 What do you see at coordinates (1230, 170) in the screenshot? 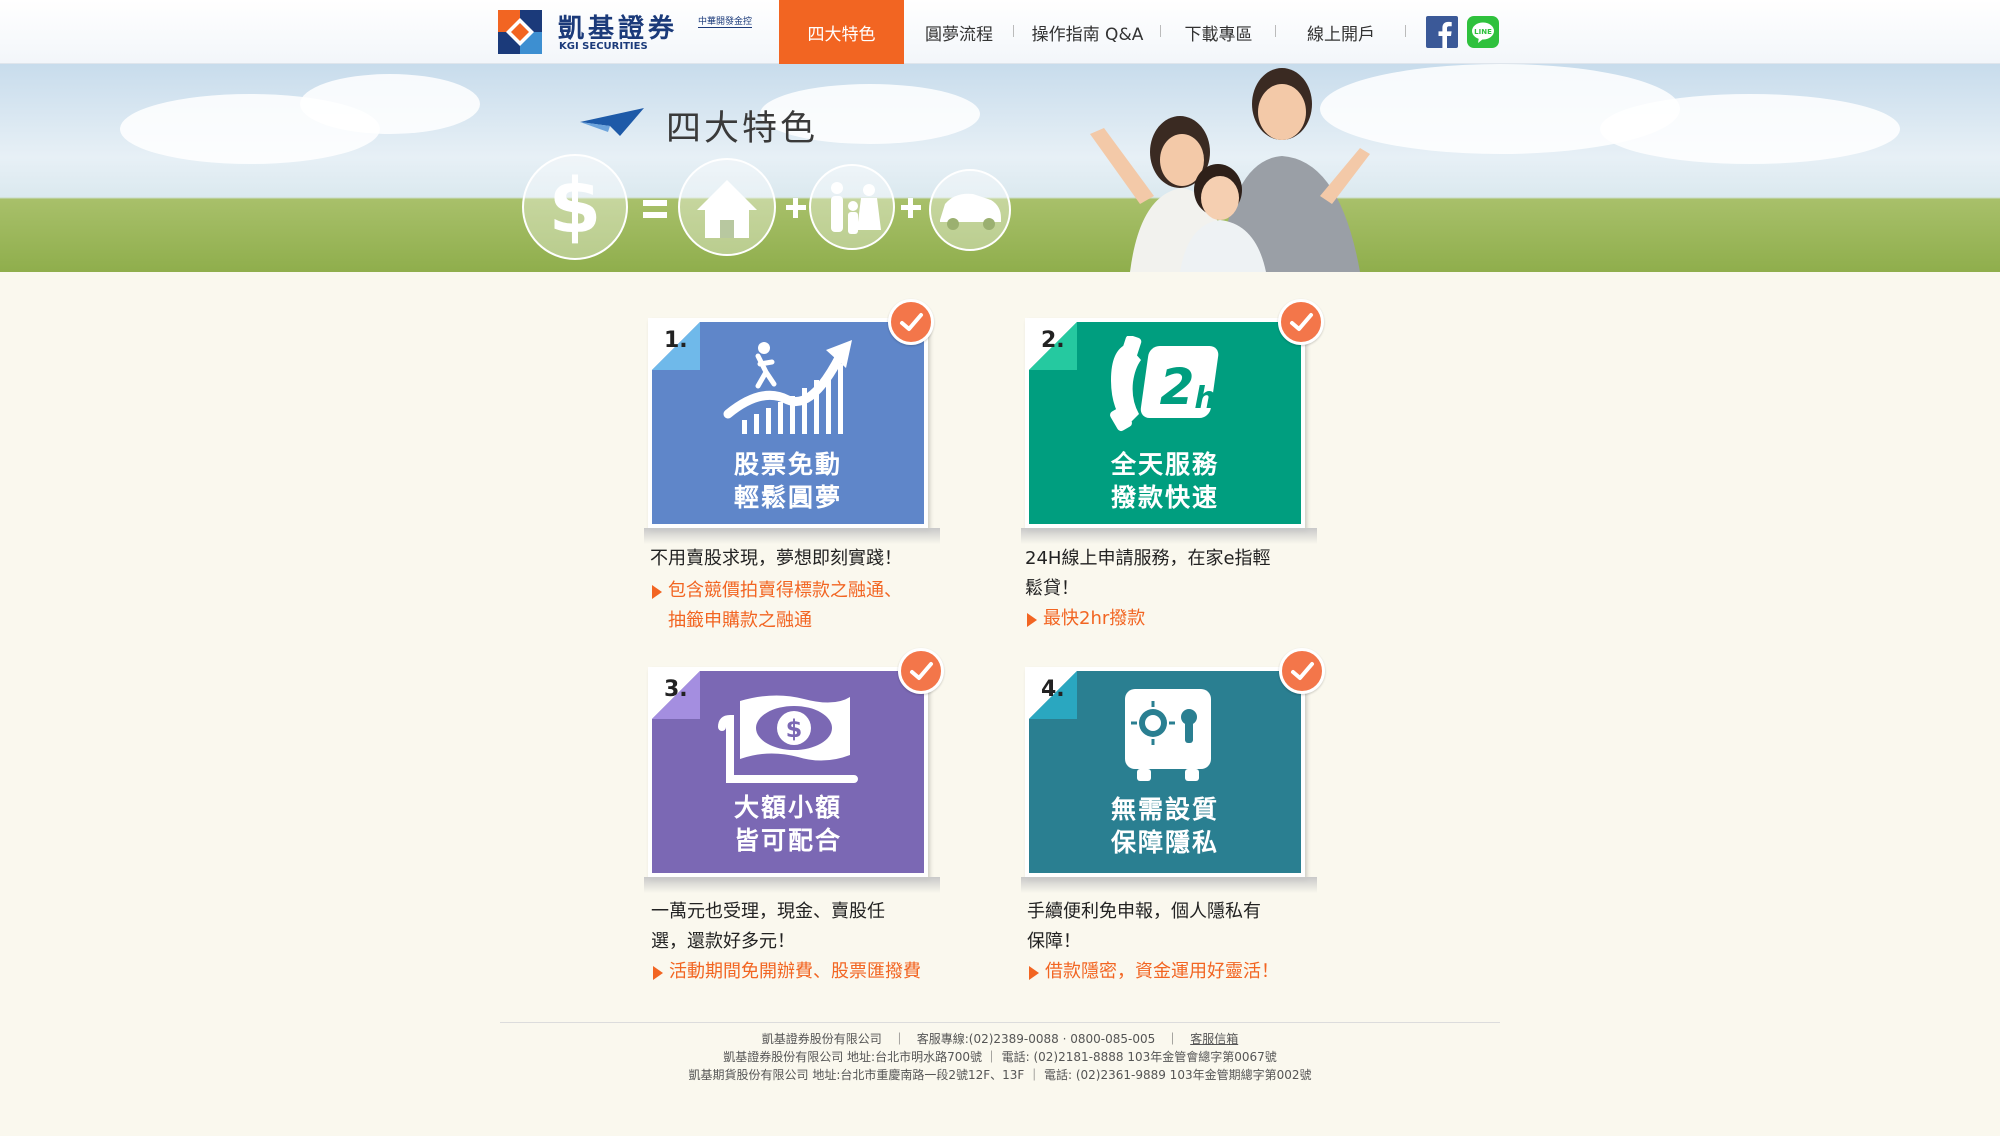
I see `family-photo-illustration` at bounding box center [1230, 170].